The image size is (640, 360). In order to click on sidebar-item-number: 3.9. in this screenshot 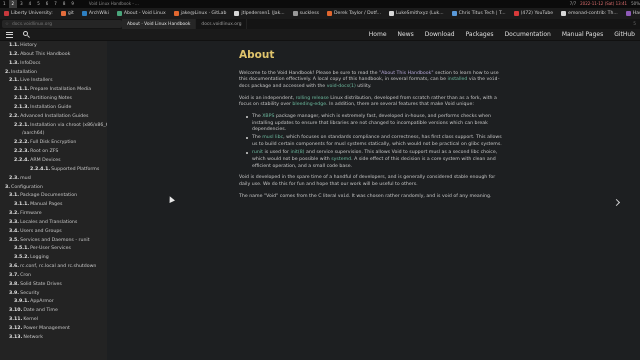, I will do `click(14, 293)`.